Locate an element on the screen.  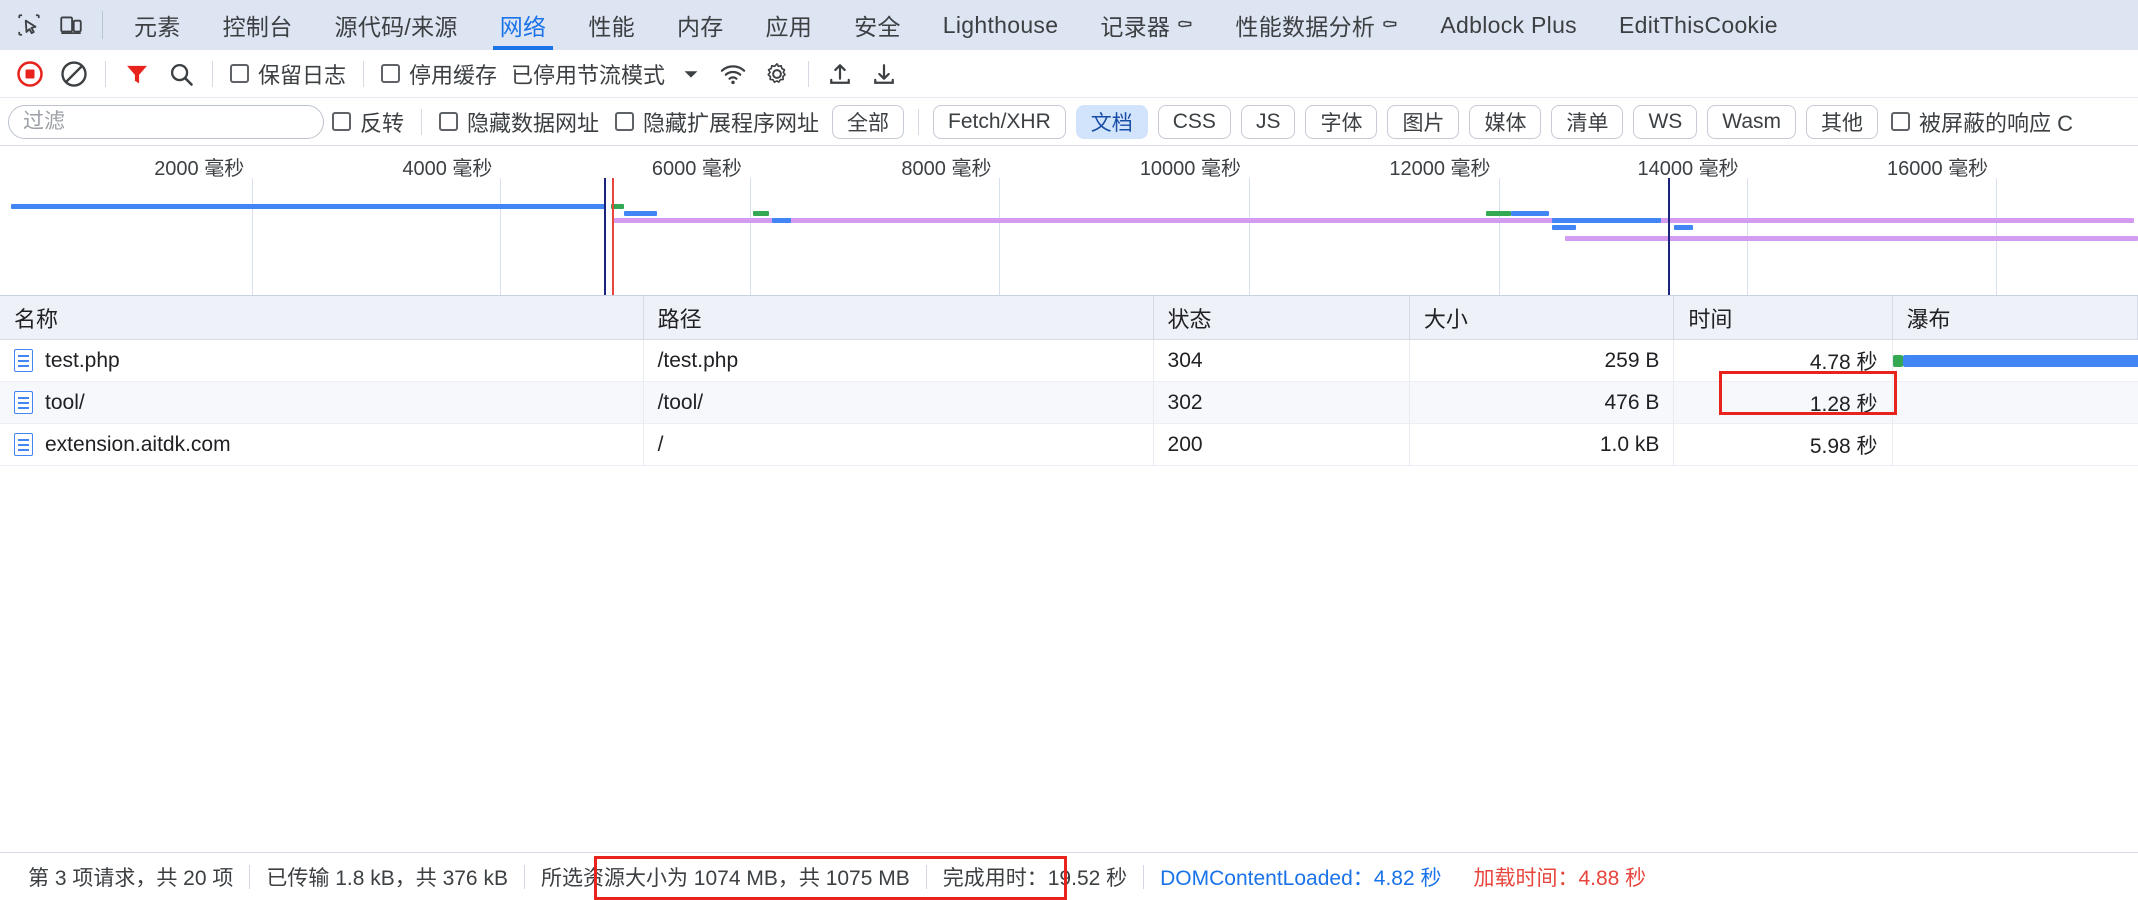
tab-label: 内存 is located at coordinates (700, 27).